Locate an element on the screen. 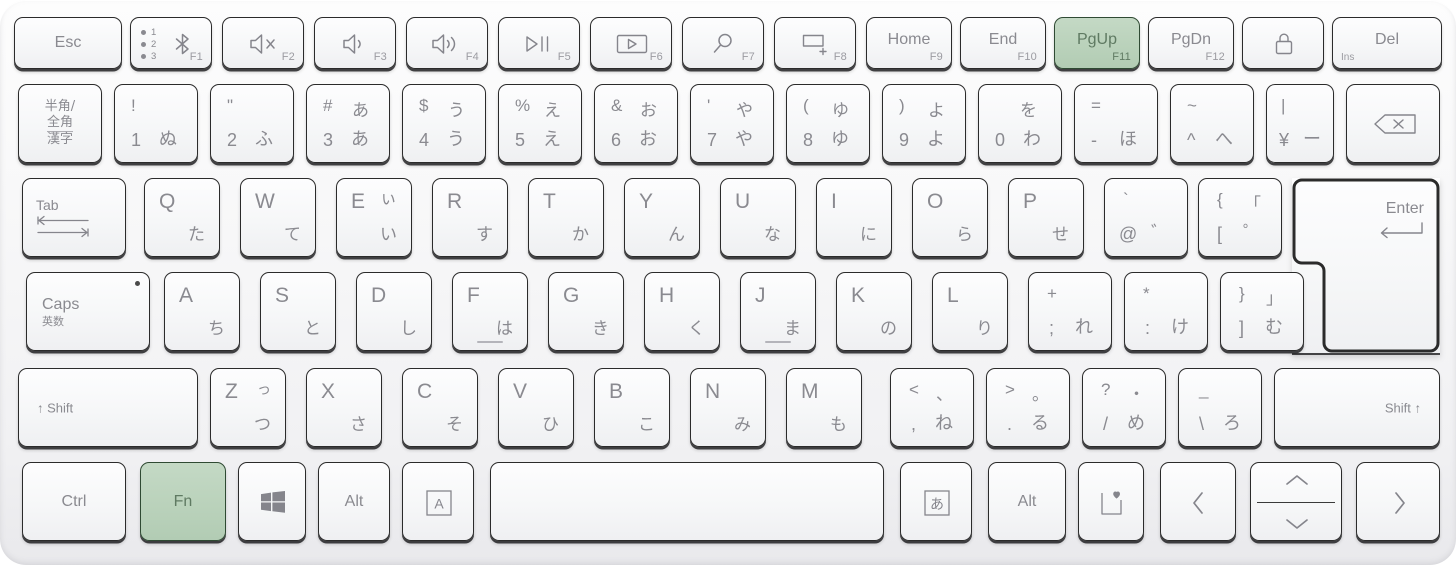  key-n-kana: み is located at coordinates (742, 425).